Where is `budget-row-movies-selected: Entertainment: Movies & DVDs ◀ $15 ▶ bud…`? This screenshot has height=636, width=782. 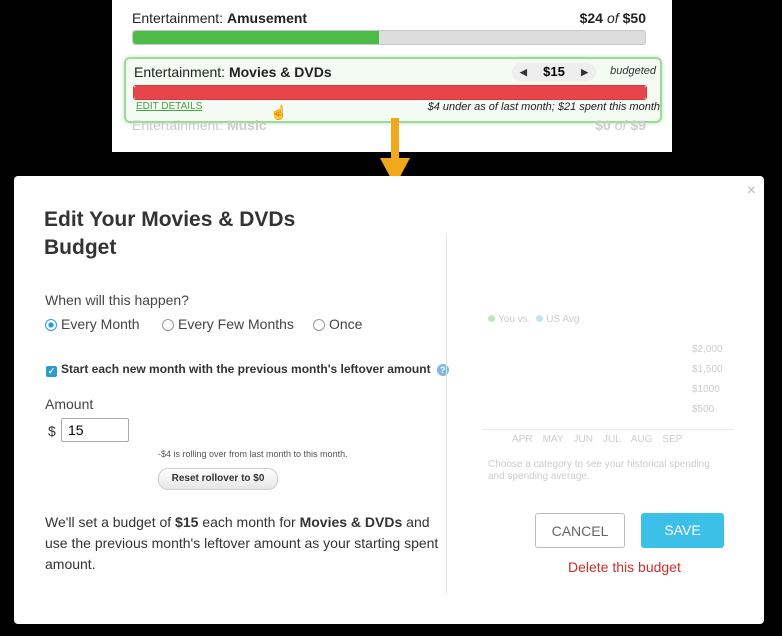 budget-row-movies-selected: Entertainment: Movies & DVDs ◀ $15 ▶ bud… is located at coordinates (393, 90).